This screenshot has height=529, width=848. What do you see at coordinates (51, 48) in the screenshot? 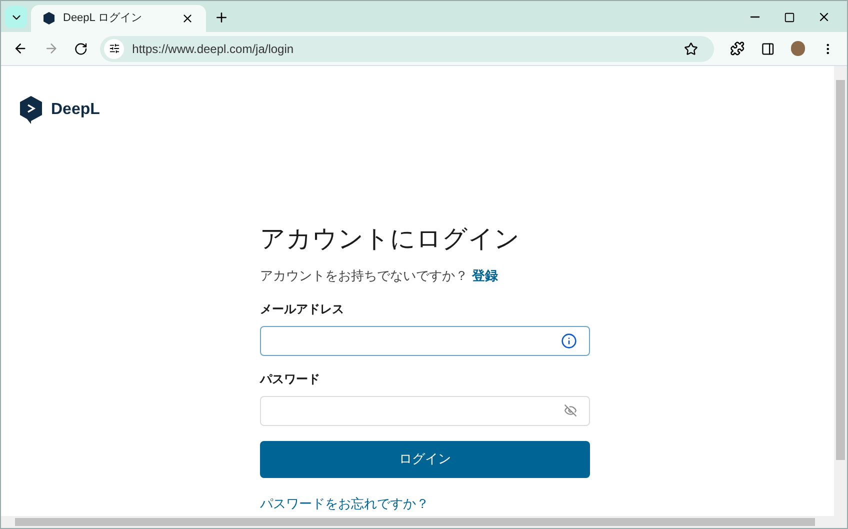
I see `forward-icon` at bounding box center [51, 48].